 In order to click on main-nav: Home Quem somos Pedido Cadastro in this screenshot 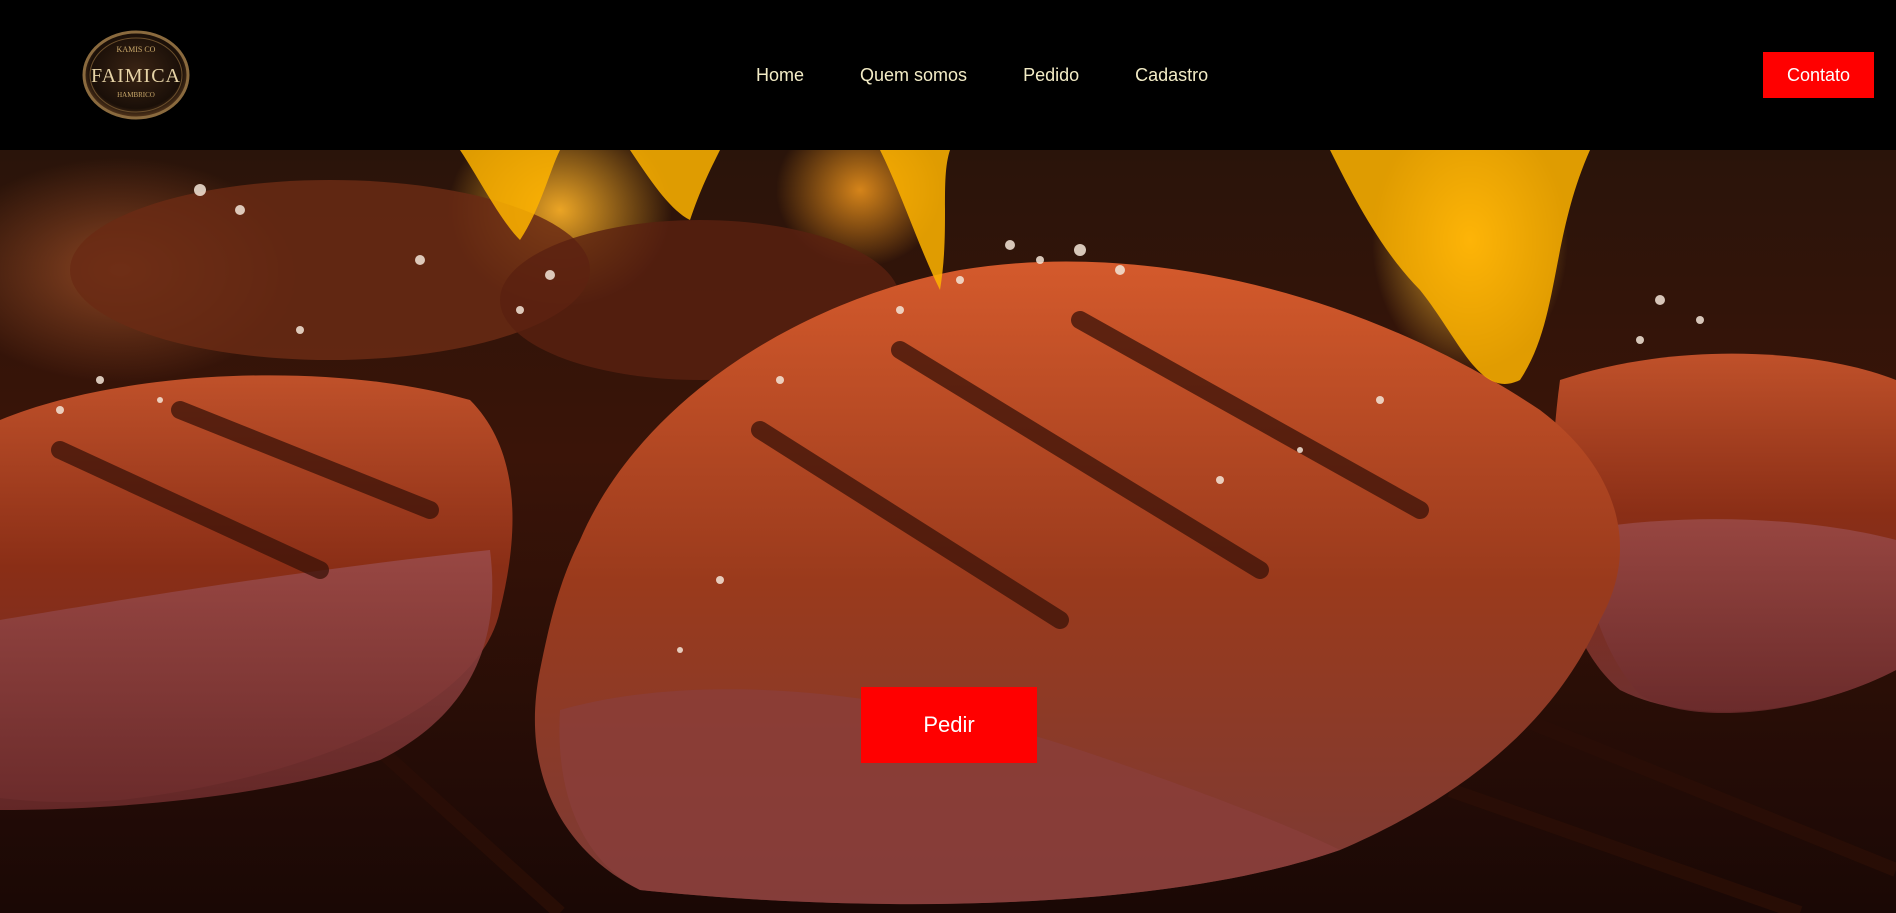, I will do `click(982, 75)`.